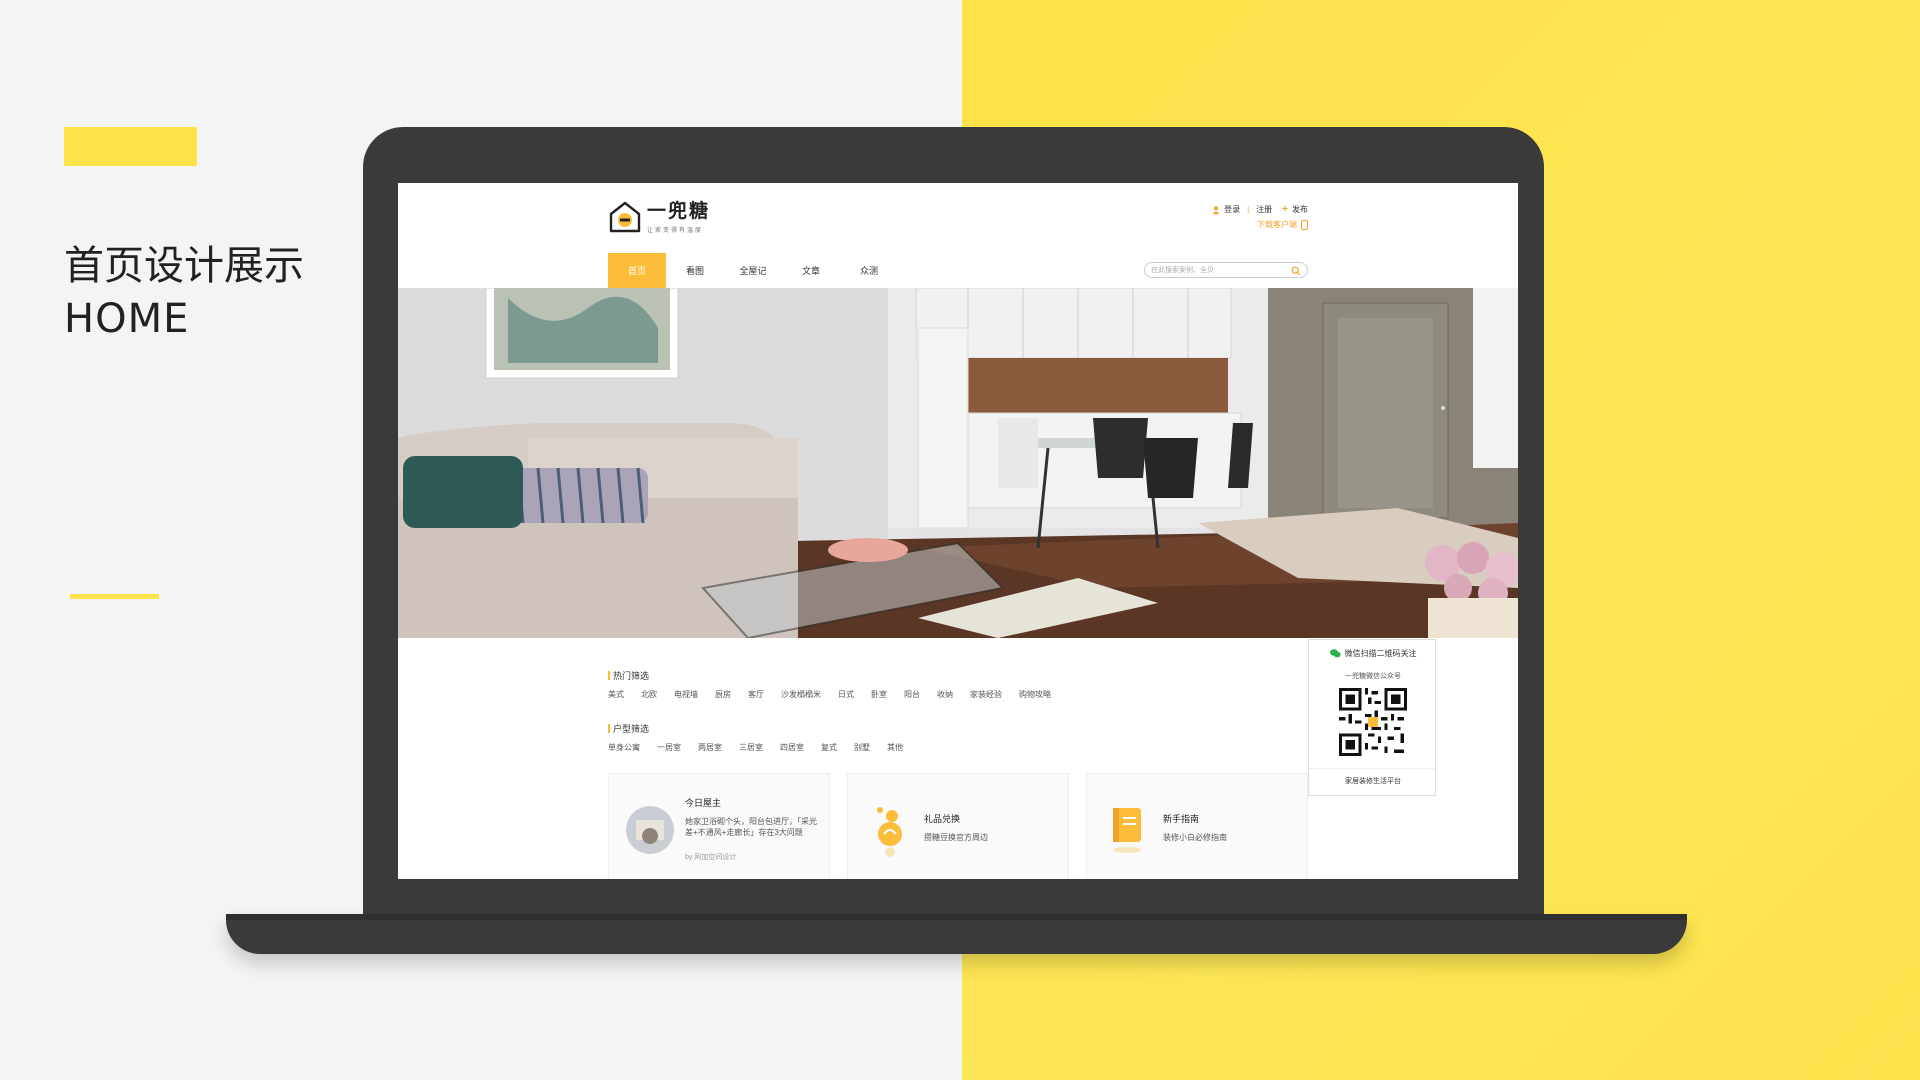 The height and width of the screenshot is (1080, 1920). Describe the element at coordinates (956, 837) in the screenshot. I see `card-desc: 攒糖豆换官方周边` at that location.